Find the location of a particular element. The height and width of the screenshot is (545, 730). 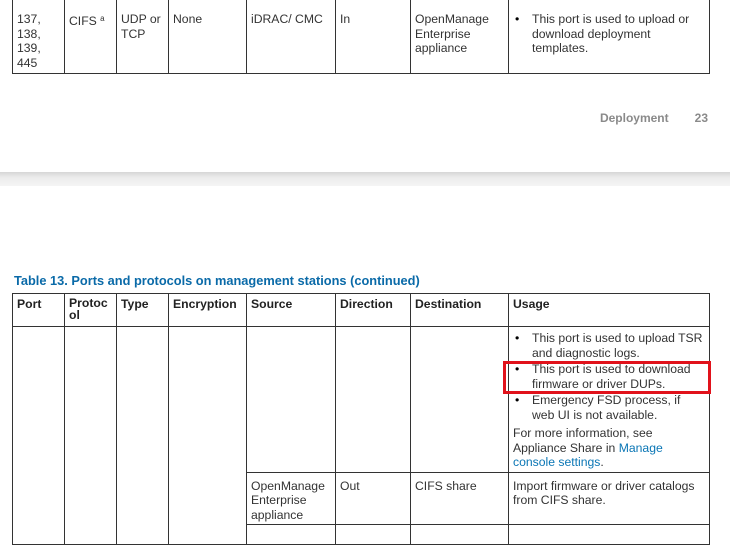

protocol-text: CIFS is located at coordinates (83, 21).